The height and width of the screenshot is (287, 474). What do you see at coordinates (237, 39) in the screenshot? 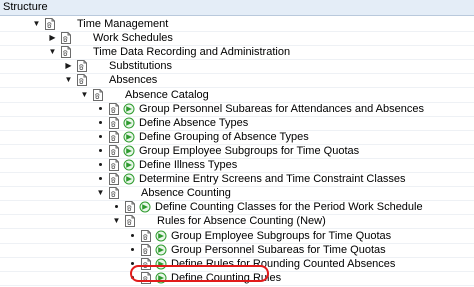
I see `tree-row: ▶ Work Schedules` at bounding box center [237, 39].